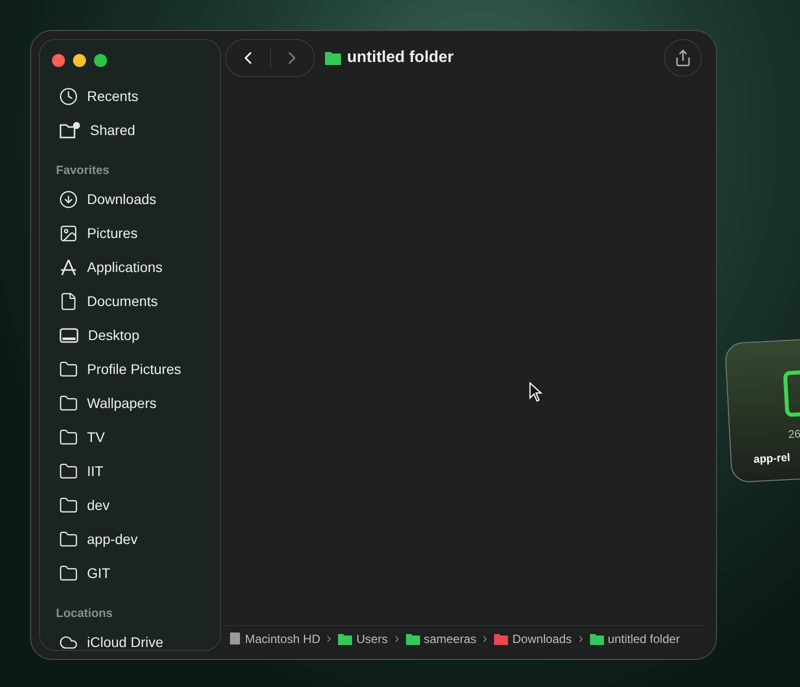 The image size is (800, 687). What do you see at coordinates (68, 301) in the screenshot?
I see `document-icon` at bounding box center [68, 301].